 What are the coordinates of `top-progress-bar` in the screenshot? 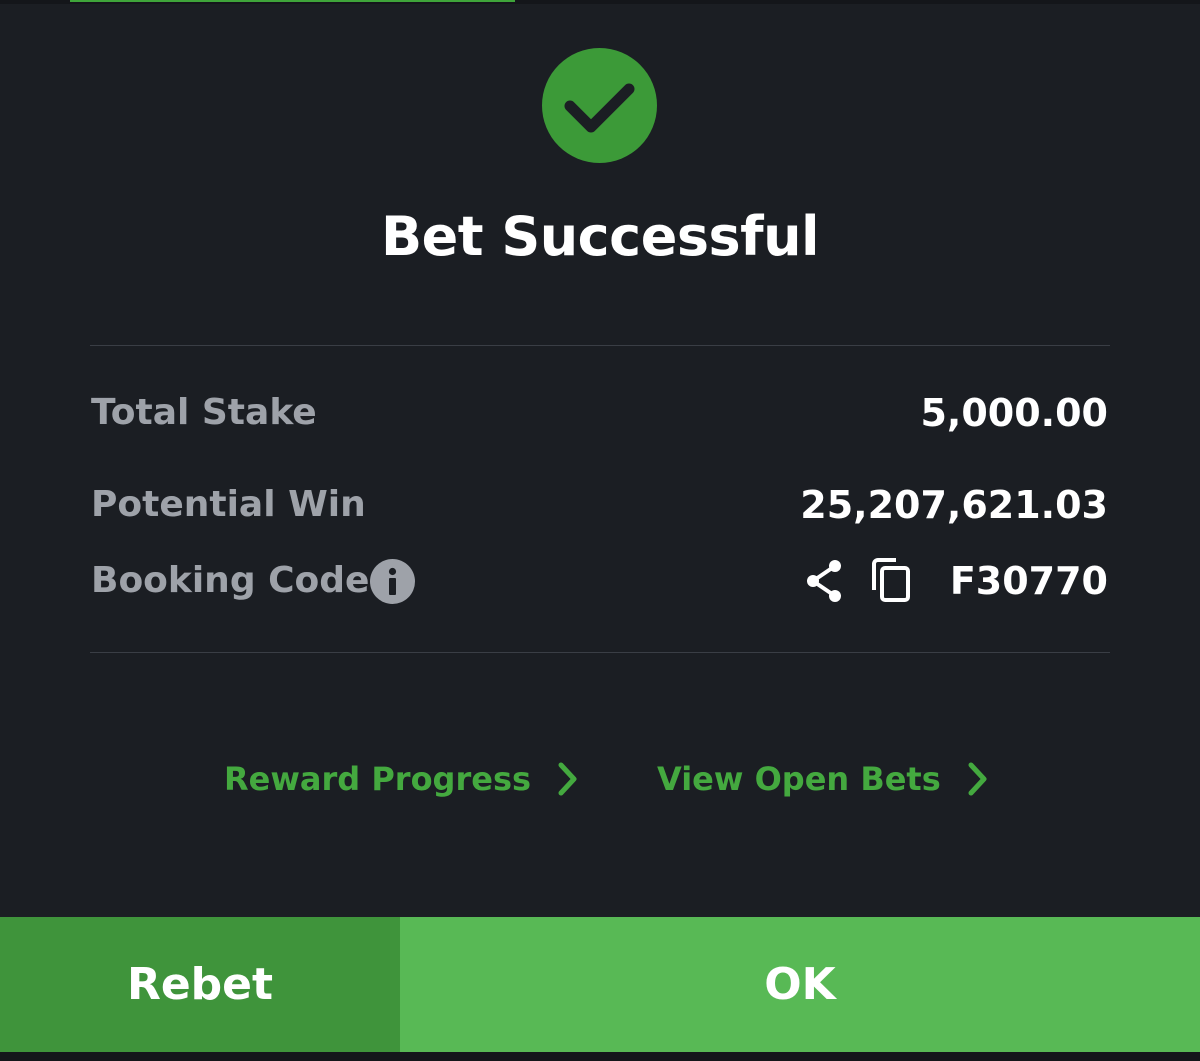 It's located at (292, 1).